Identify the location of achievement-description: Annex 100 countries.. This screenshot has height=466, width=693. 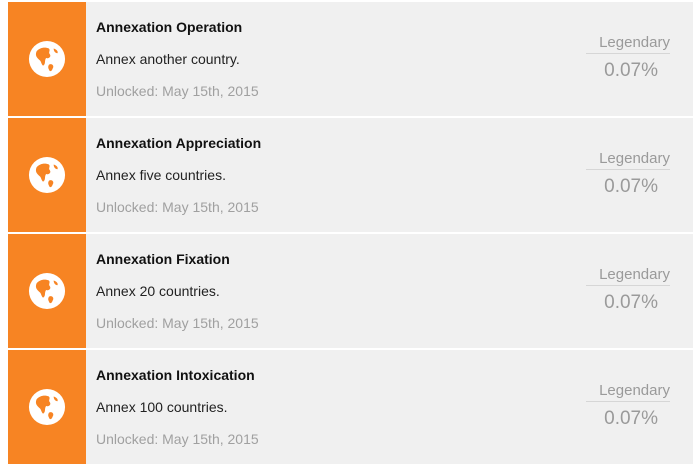
(162, 407).